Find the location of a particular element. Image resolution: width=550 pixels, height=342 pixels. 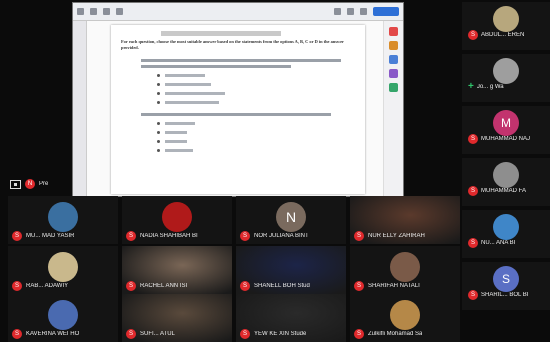

participant-name-bar: S NOR JULIANA BINT is located at coordinates (274, 236).